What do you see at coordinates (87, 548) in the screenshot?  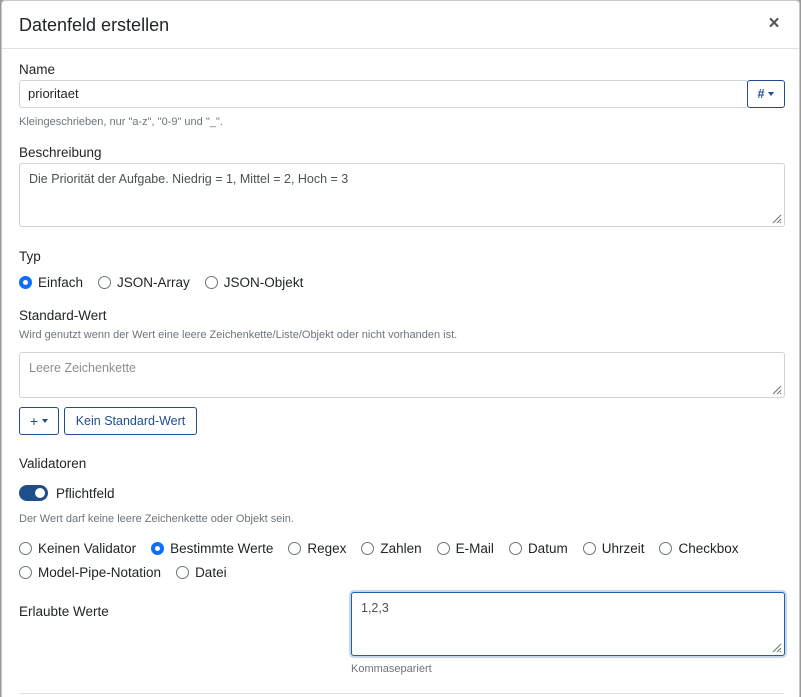 I see `validator-option-label: Keinen Validator` at bounding box center [87, 548].